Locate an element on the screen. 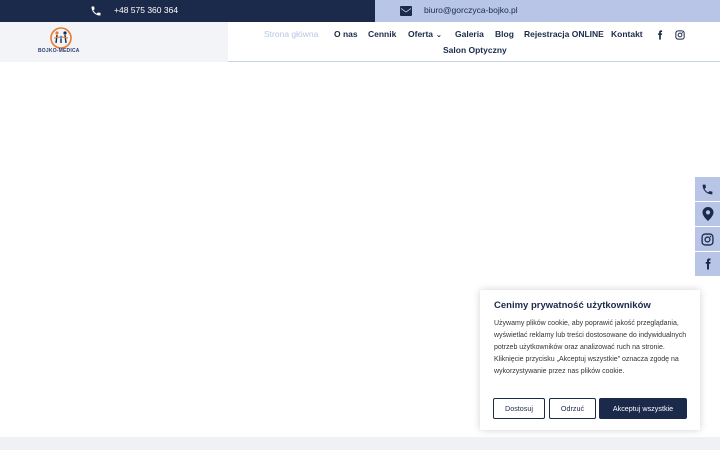 Image resolution: width=720 pixels, height=450 pixels. side-facebook-button is located at coordinates (707, 264).